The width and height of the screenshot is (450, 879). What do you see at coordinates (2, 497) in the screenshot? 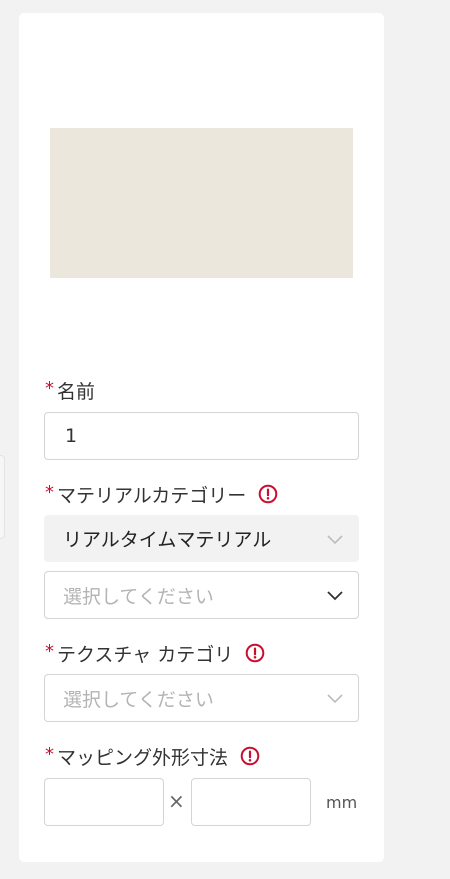
I see `side-panel-edge` at bounding box center [2, 497].